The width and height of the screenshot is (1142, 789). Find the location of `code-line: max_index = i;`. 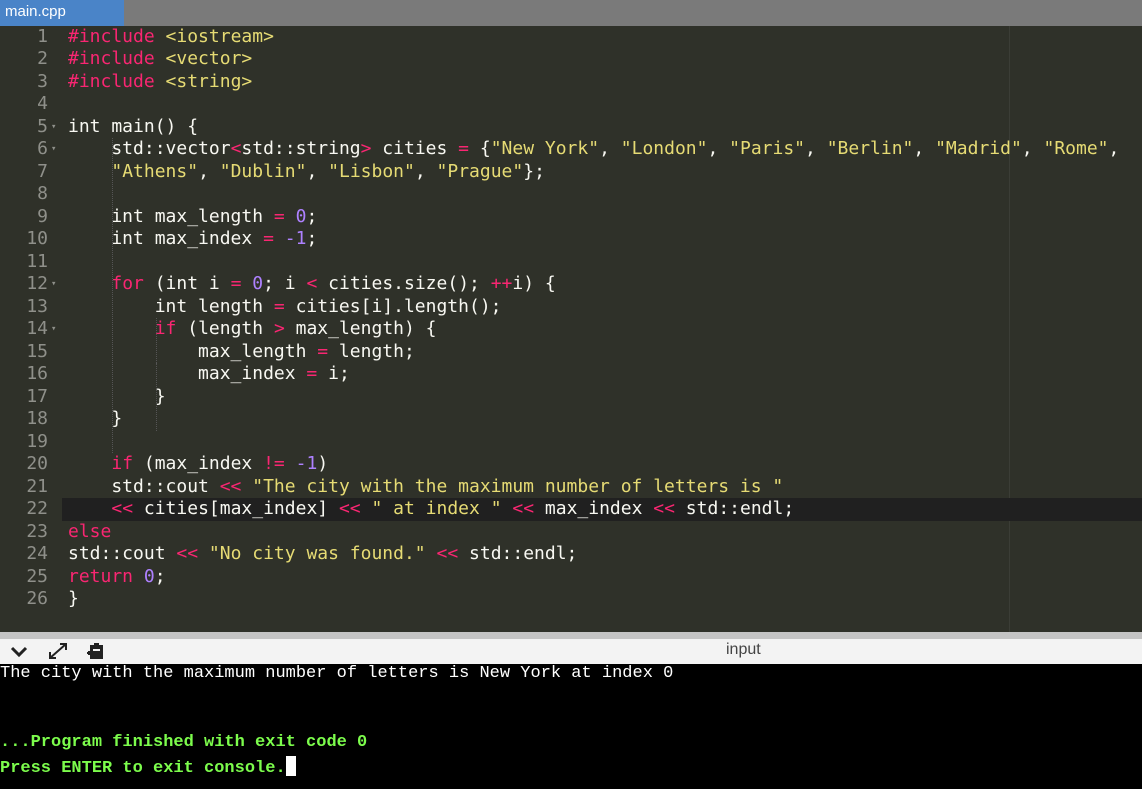

code-line: max_index = i; is located at coordinates (209, 374).